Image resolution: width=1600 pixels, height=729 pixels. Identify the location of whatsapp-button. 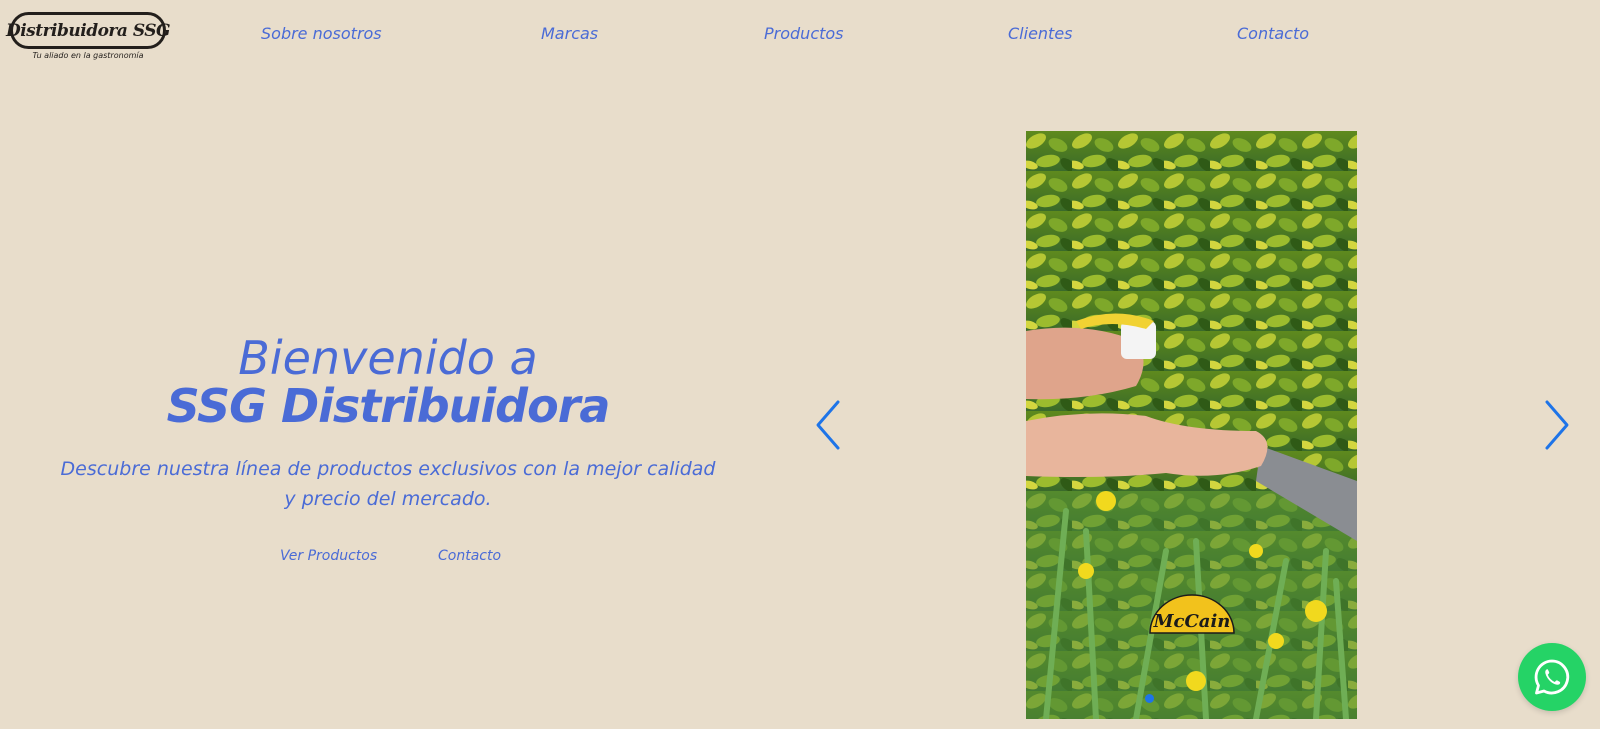
(1552, 677).